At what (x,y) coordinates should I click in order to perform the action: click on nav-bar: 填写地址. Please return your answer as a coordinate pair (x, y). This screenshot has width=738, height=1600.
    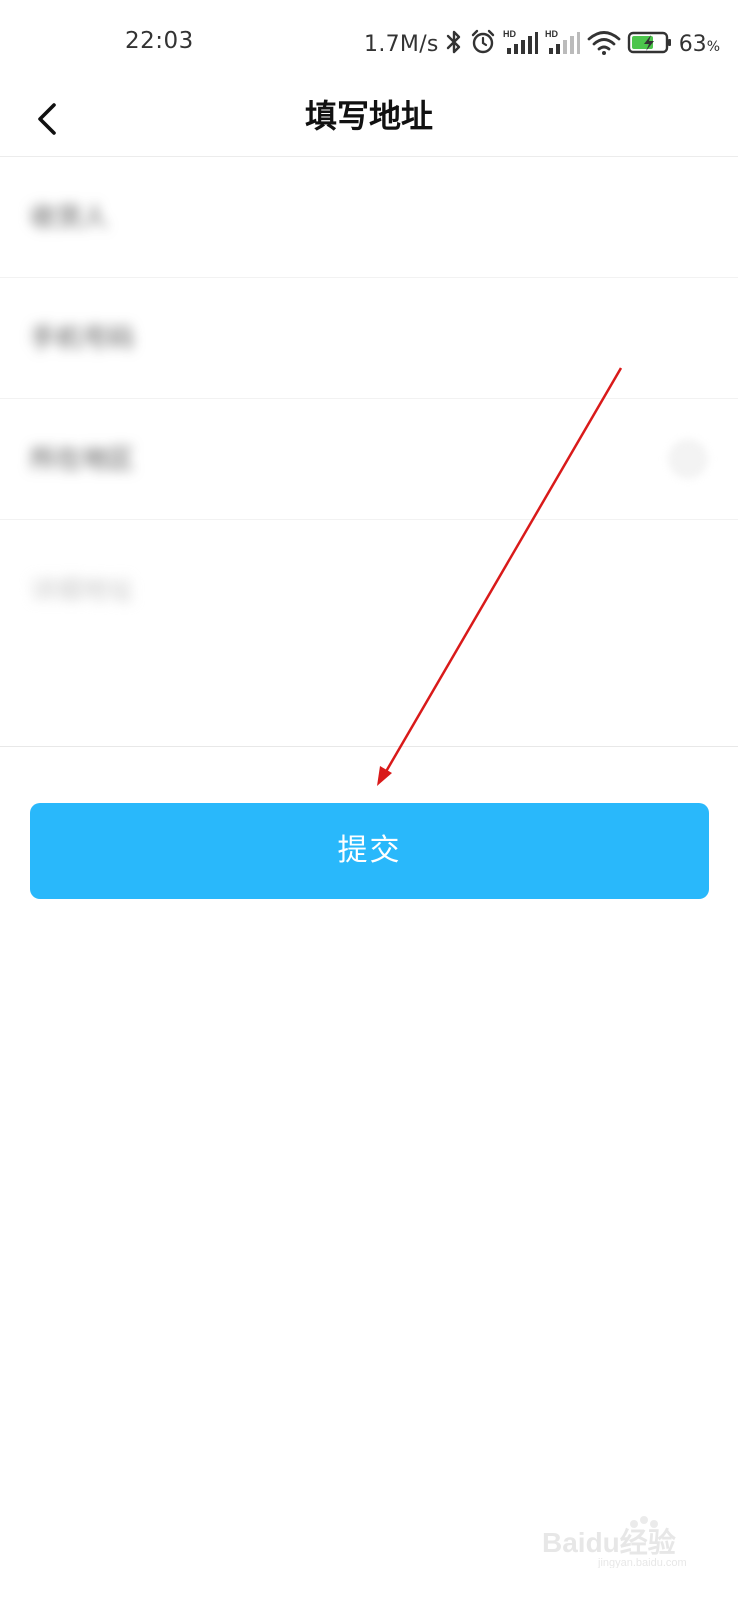
    Looking at the image, I should click on (369, 122).